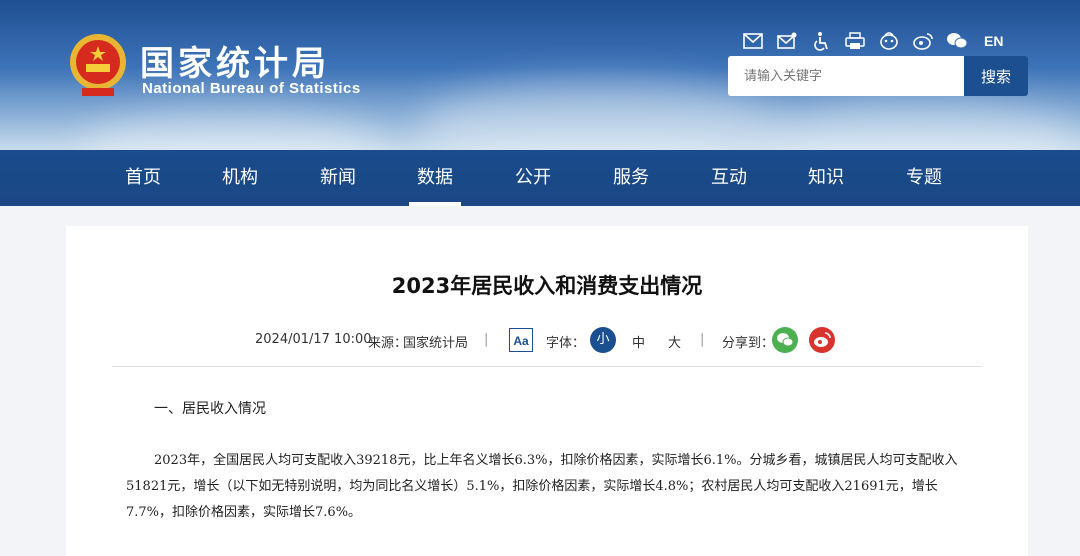 This screenshot has height=556, width=1080. I want to click on print-icon, so click(855, 41).